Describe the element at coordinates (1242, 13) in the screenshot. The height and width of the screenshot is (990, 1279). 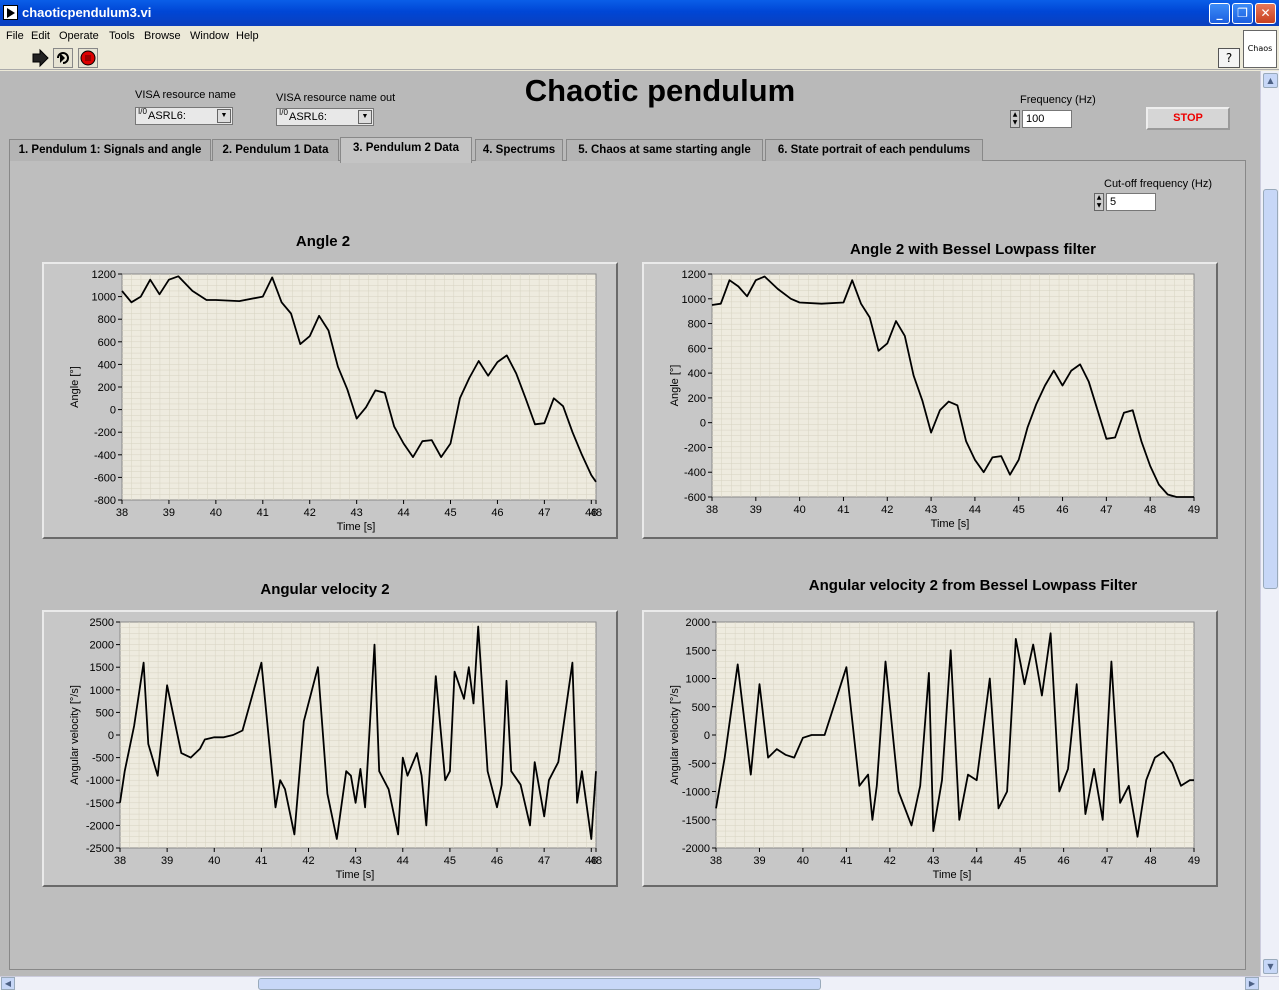
I see `restore-button: ❐` at that location.